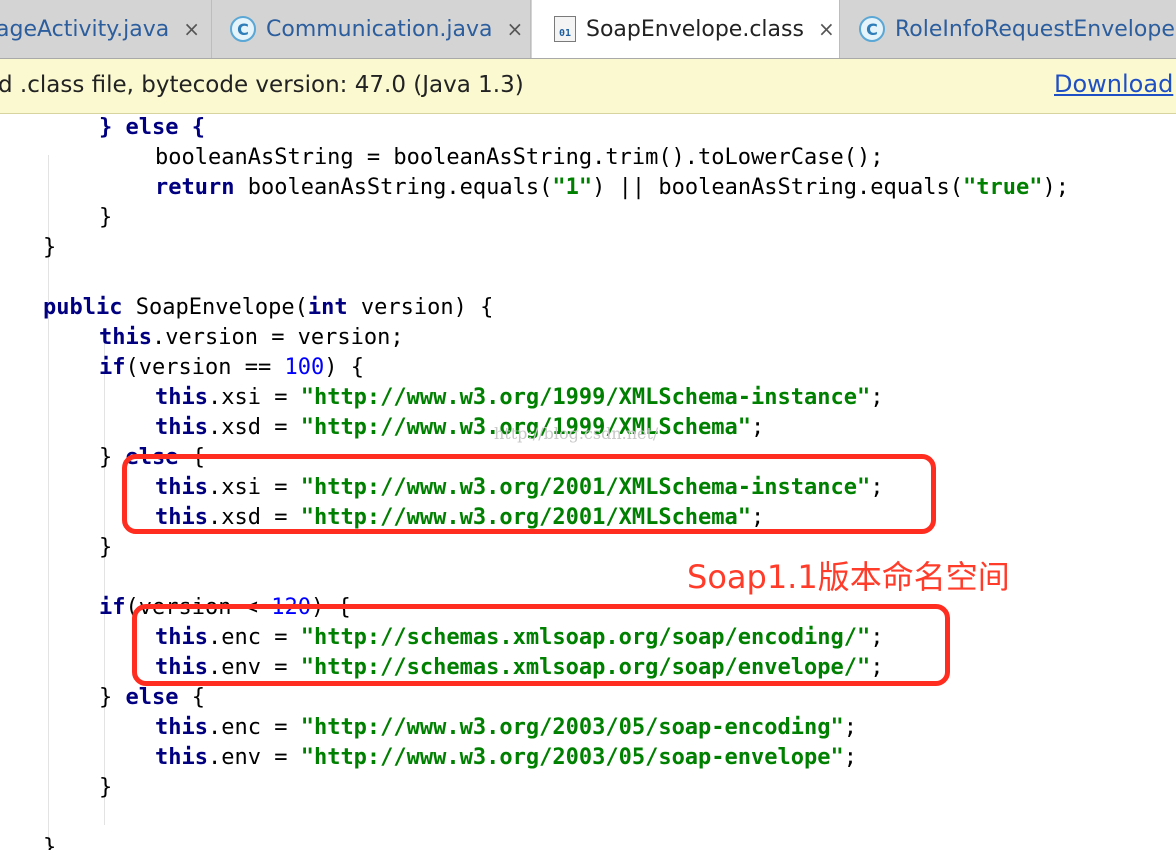 The width and height of the screenshot is (1176, 850). Describe the element at coordinates (393, 187) in the screenshot. I see `code-text: booleanAsString.equals(` at that location.